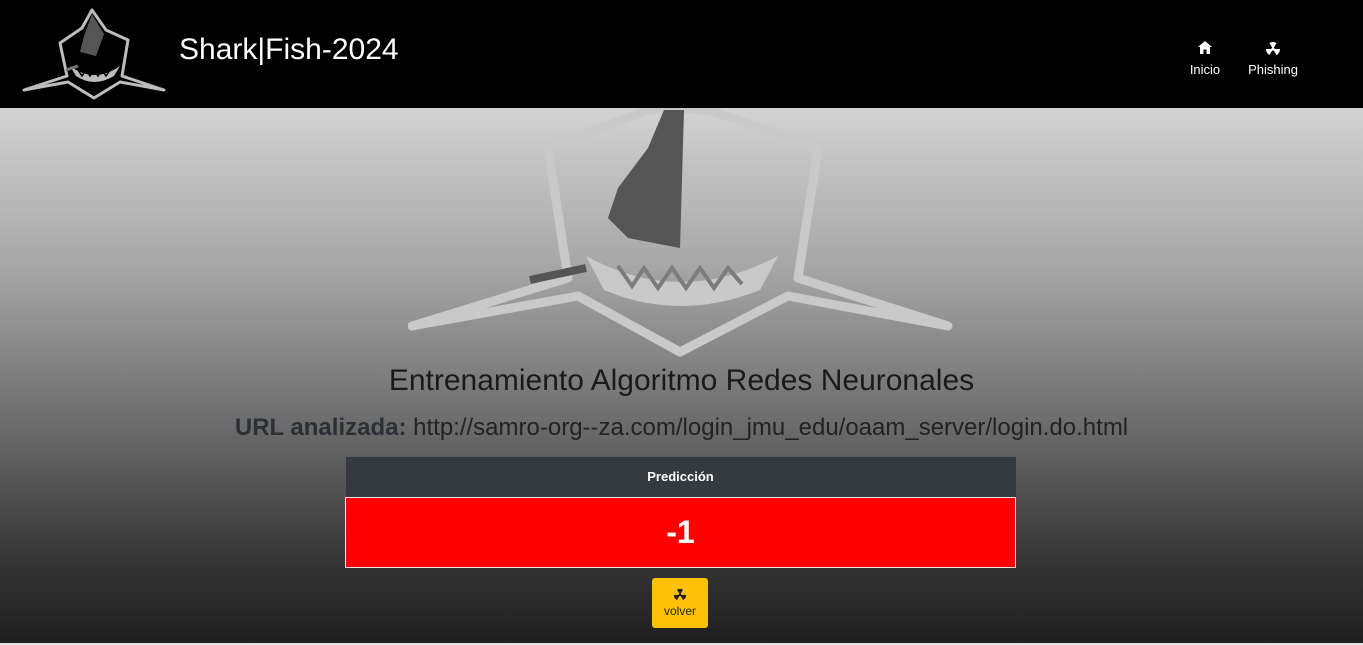 Image resolution: width=1363 pixels, height=645 pixels. What do you see at coordinates (680, 603) in the screenshot?
I see `back-button: volver` at bounding box center [680, 603].